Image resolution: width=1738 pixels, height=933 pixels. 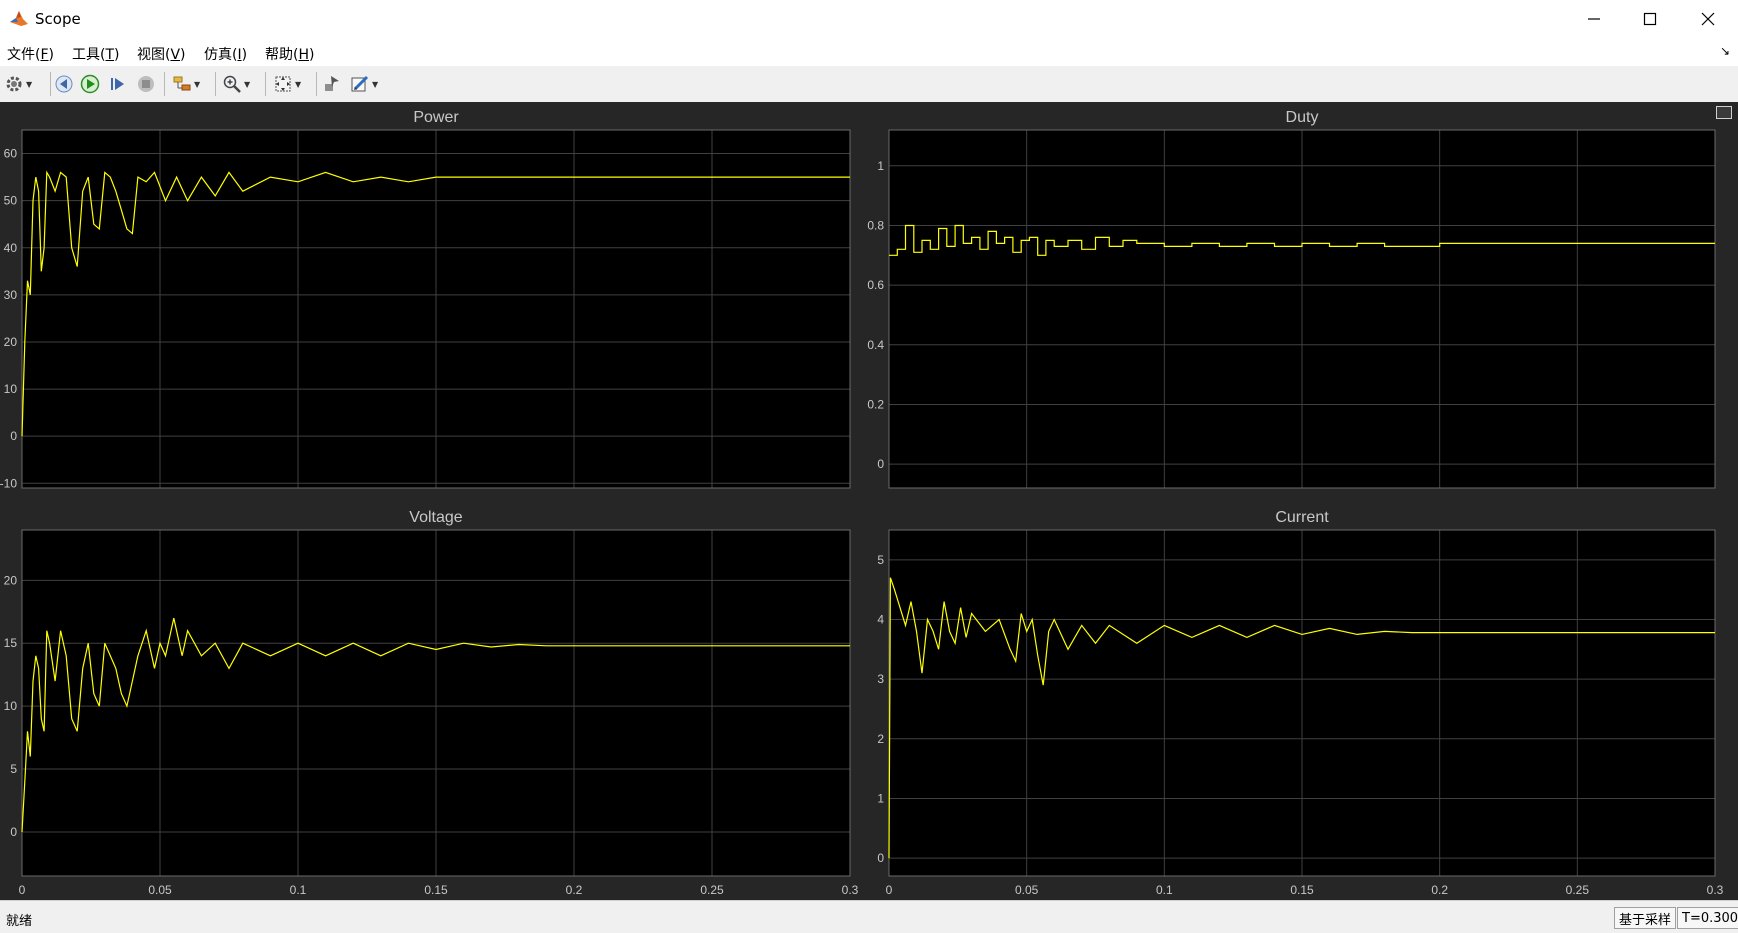 I want to click on settings-button: ▼, so click(x=18, y=84).